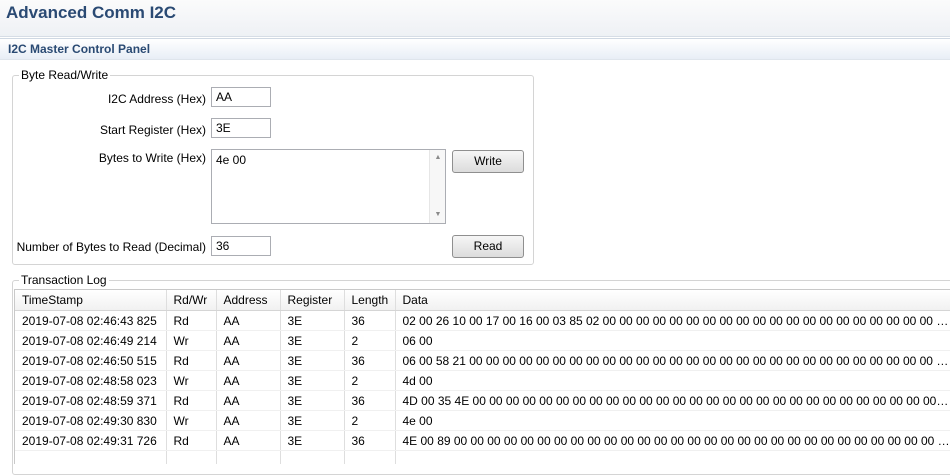  I want to click on bytes-to-write-scrollbar: ▲ ▼, so click(437, 186).